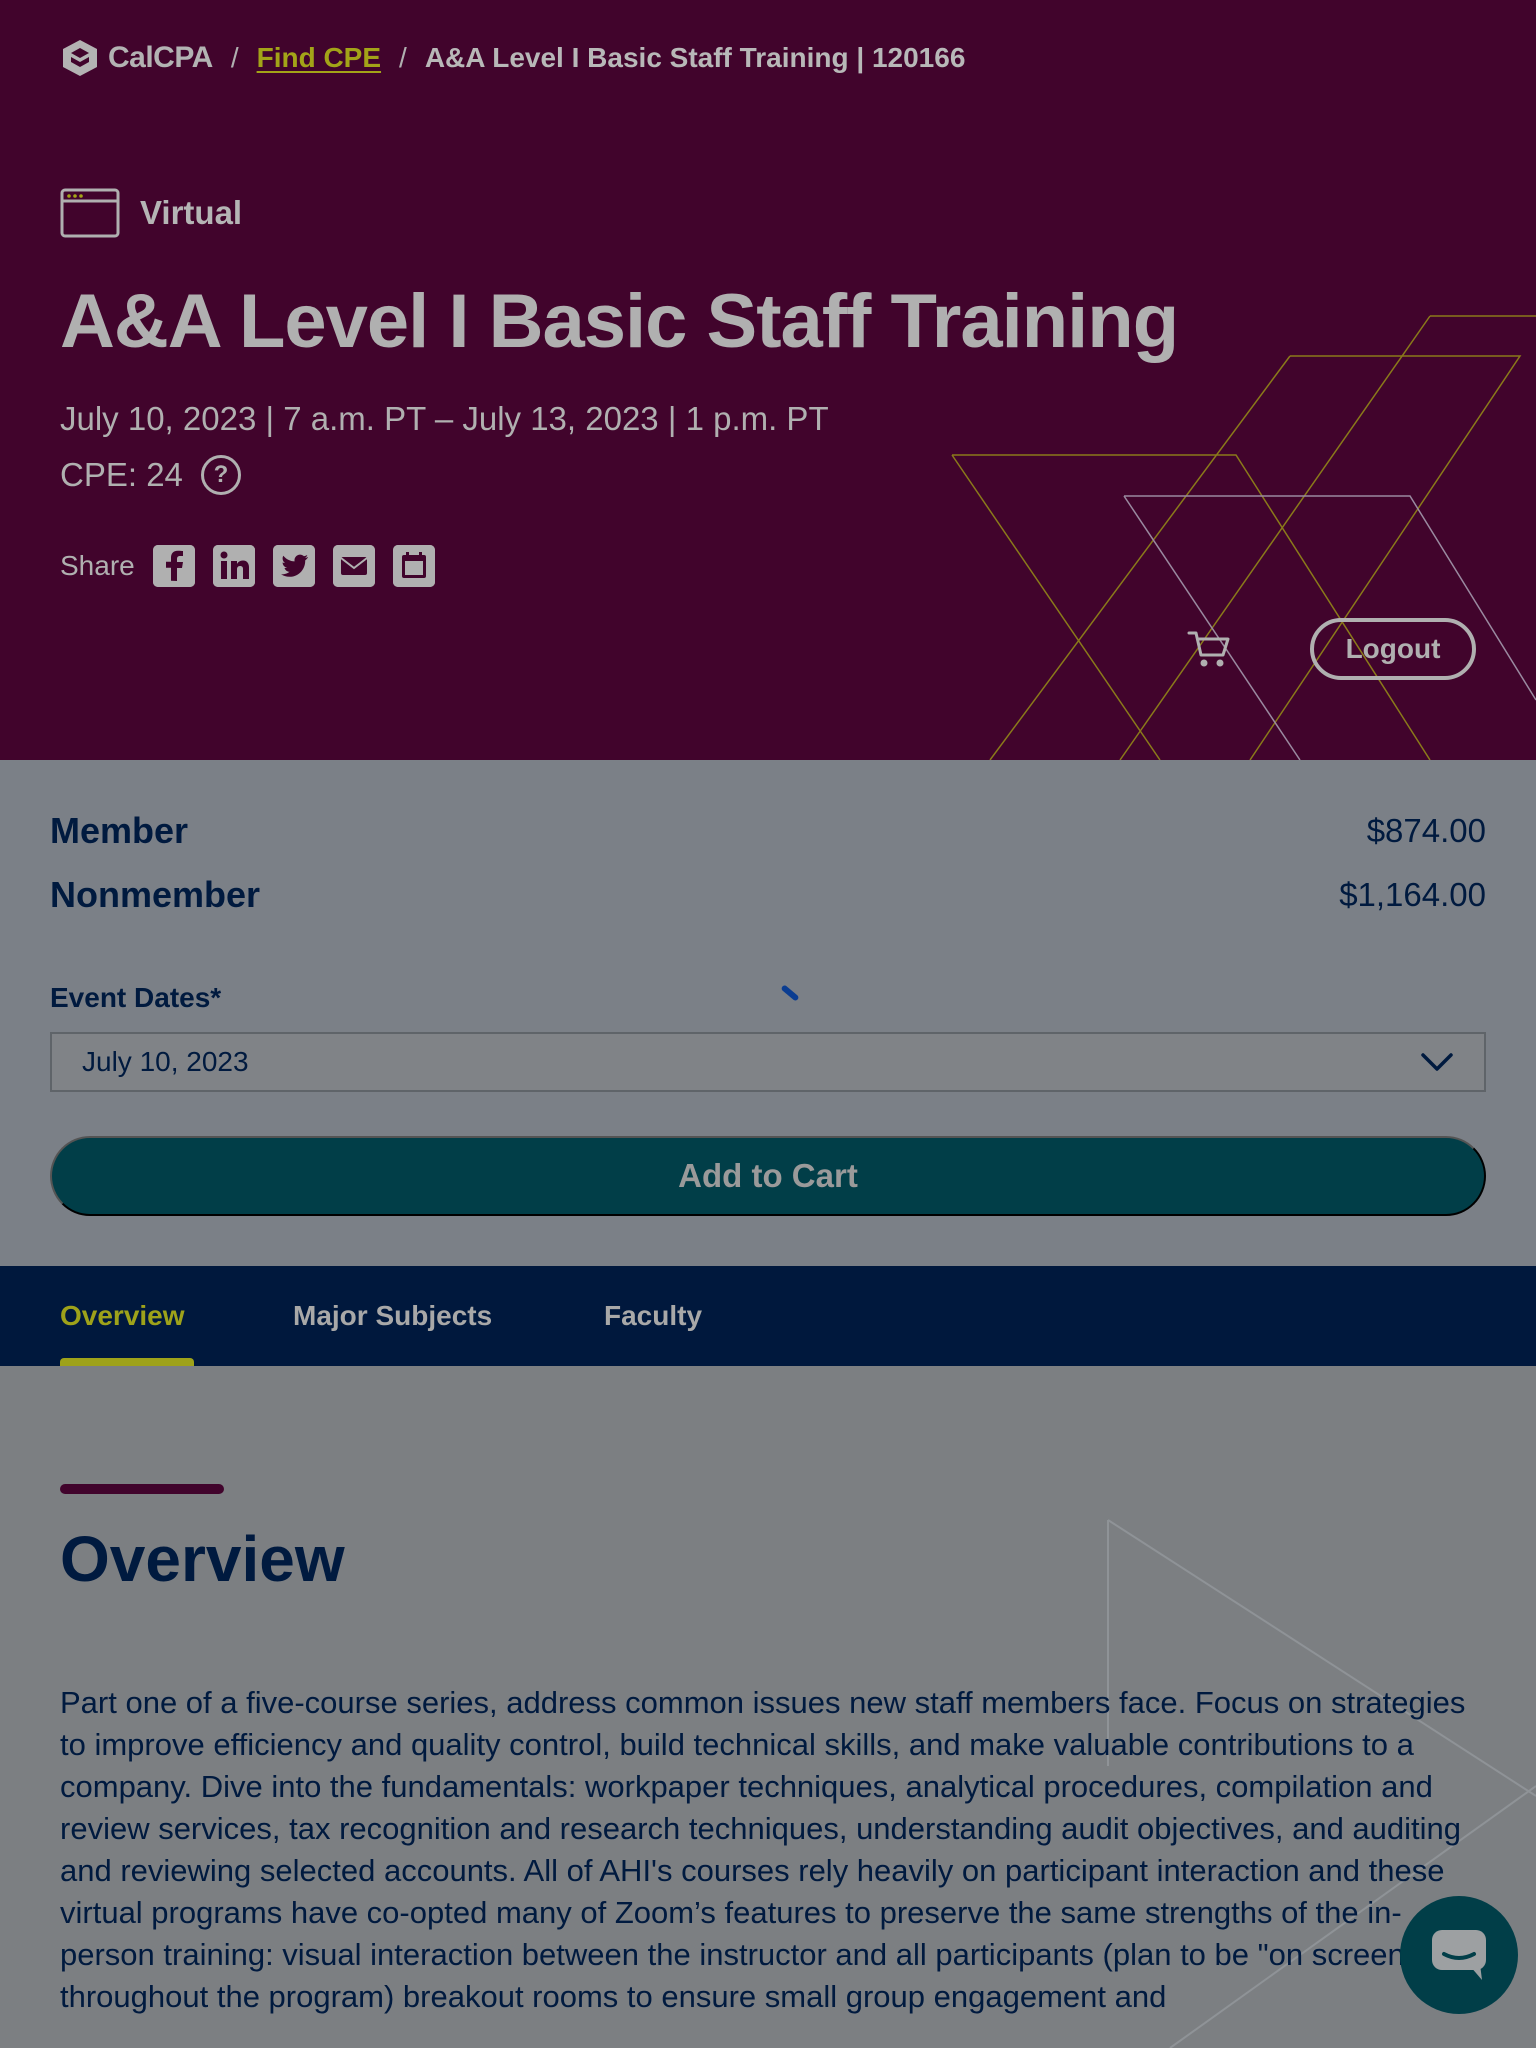  I want to click on page-title: A&A Level I Basic Staff Training, so click(619, 321).